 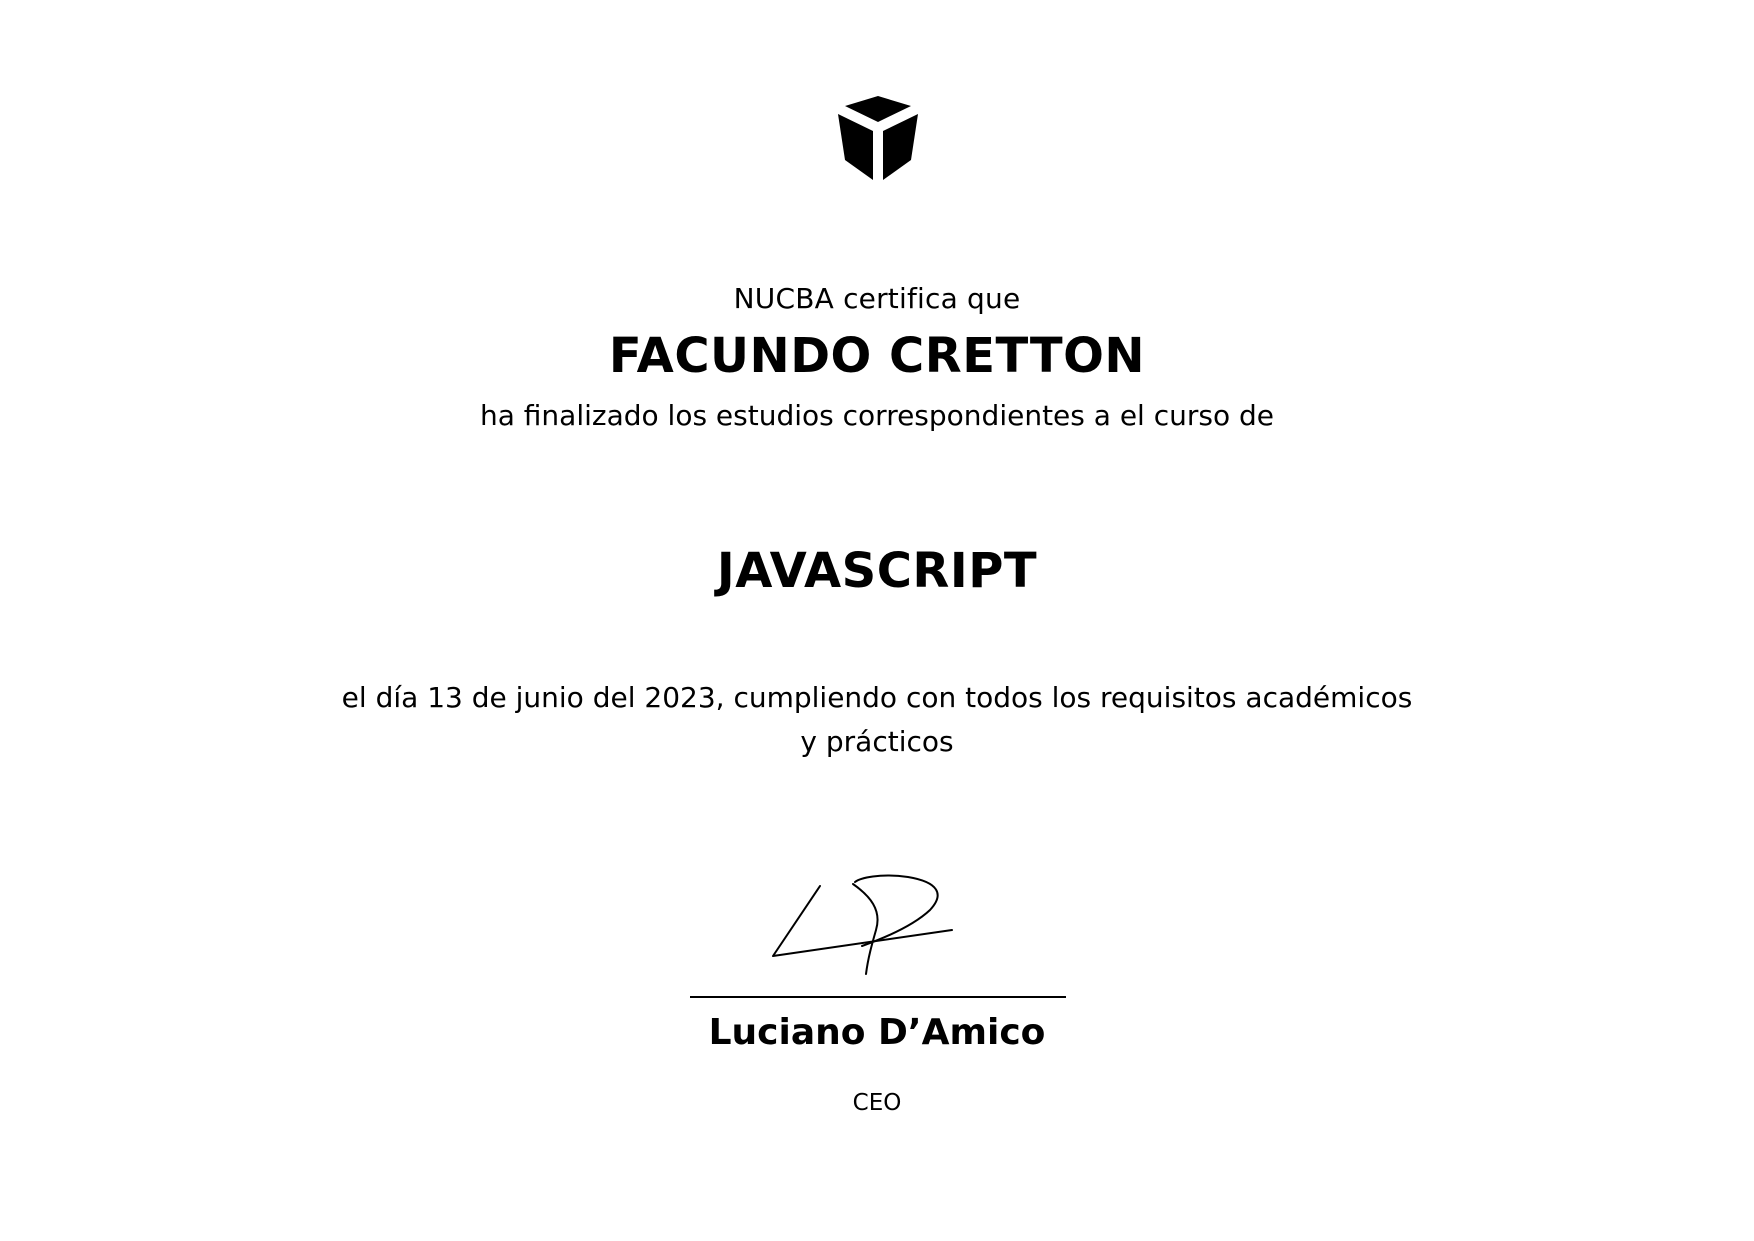 What do you see at coordinates (877, 1103) in the screenshot?
I see `signer-role: CEO` at bounding box center [877, 1103].